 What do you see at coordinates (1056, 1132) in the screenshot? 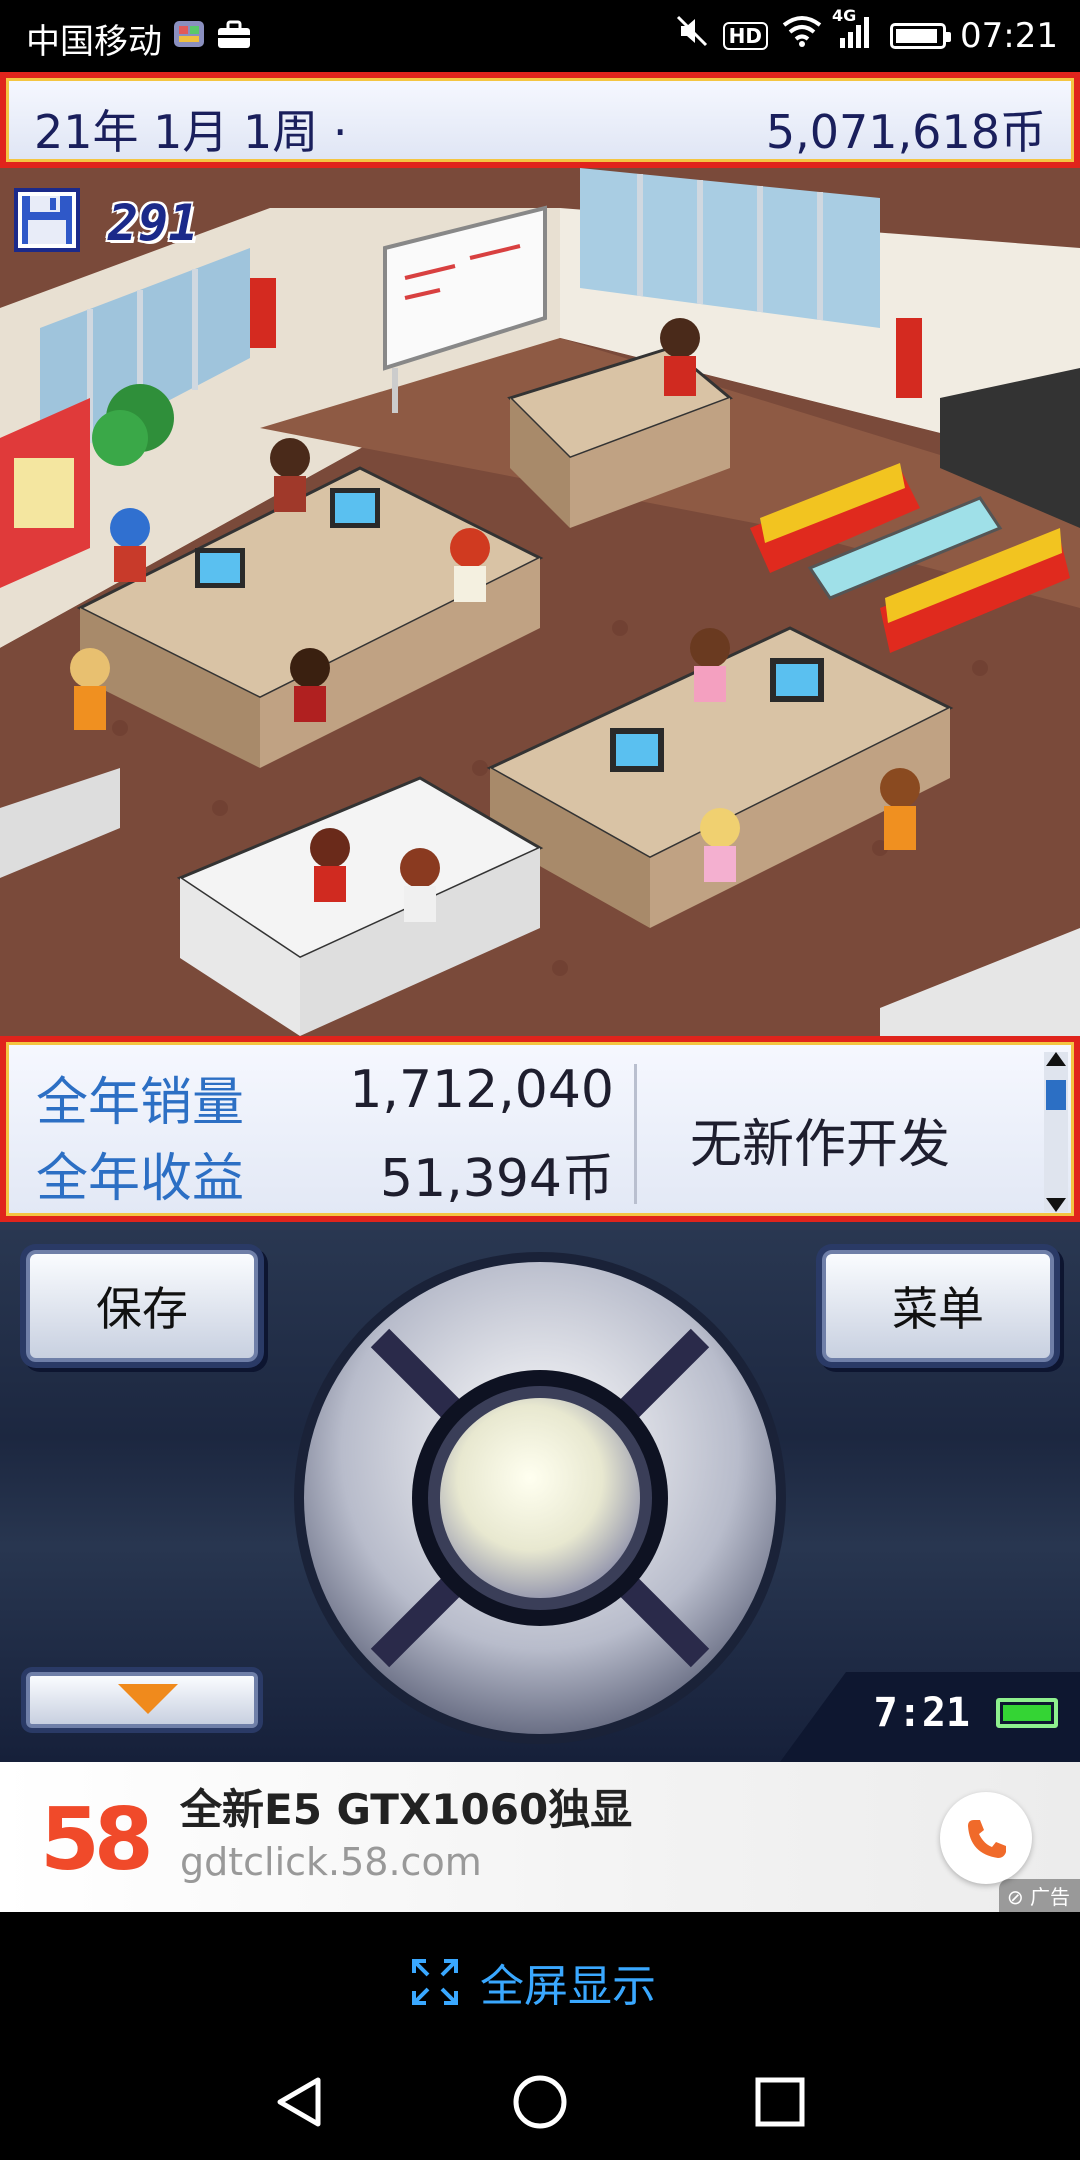
I see `stats-scrollbar` at bounding box center [1056, 1132].